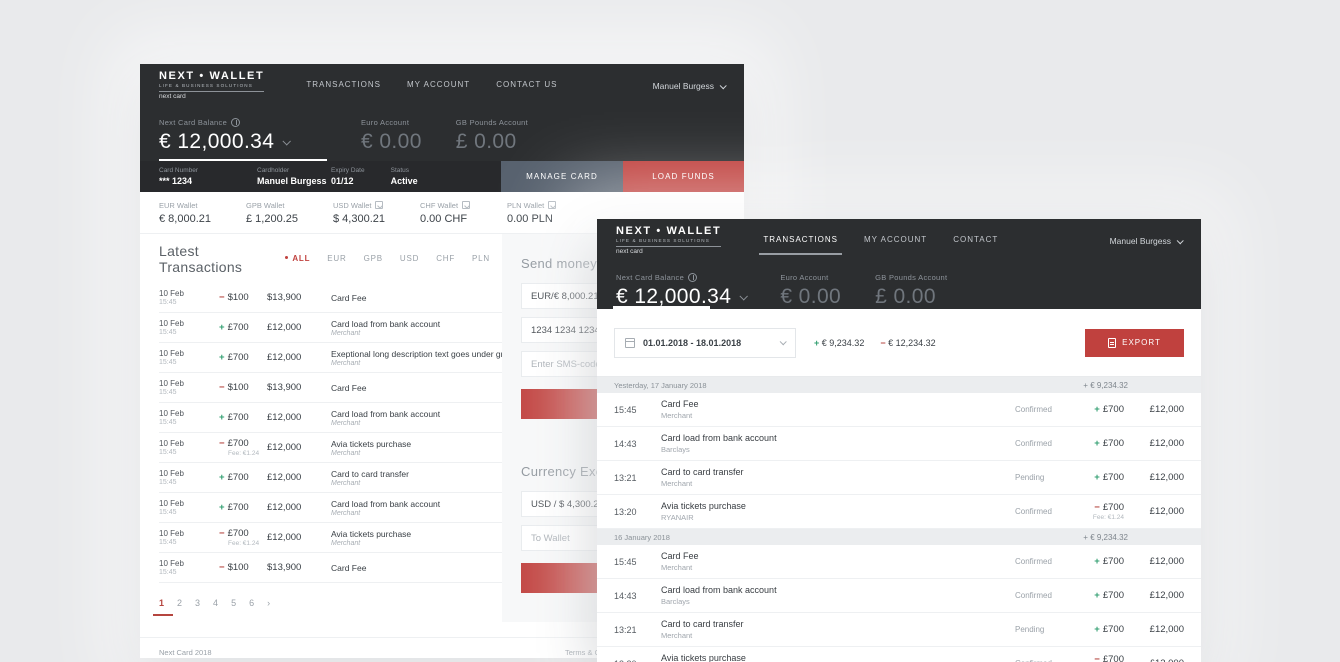 The image size is (1340, 662). Describe the element at coordinates (238, 297) in the screenshot. I see `transaction-amount: $100` at that location.